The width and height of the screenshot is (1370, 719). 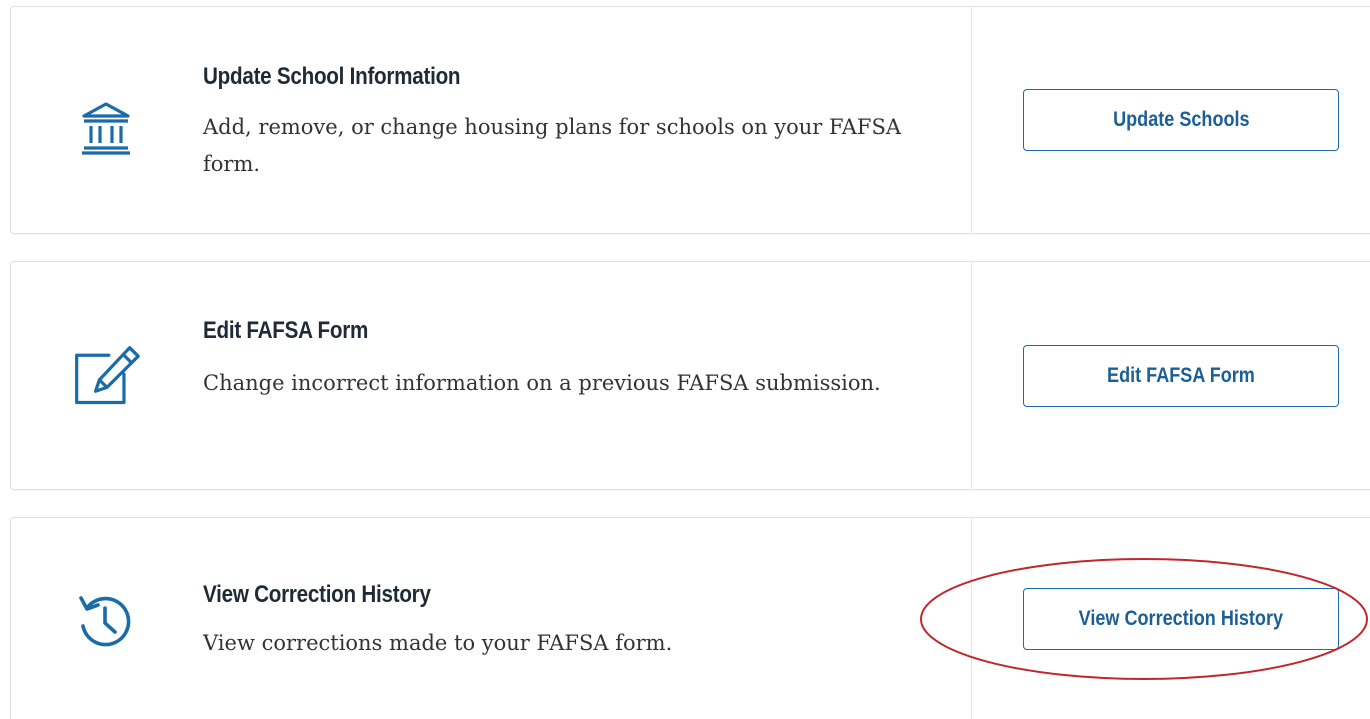 I want to click on bank-icon, so click(x=106, y=128).